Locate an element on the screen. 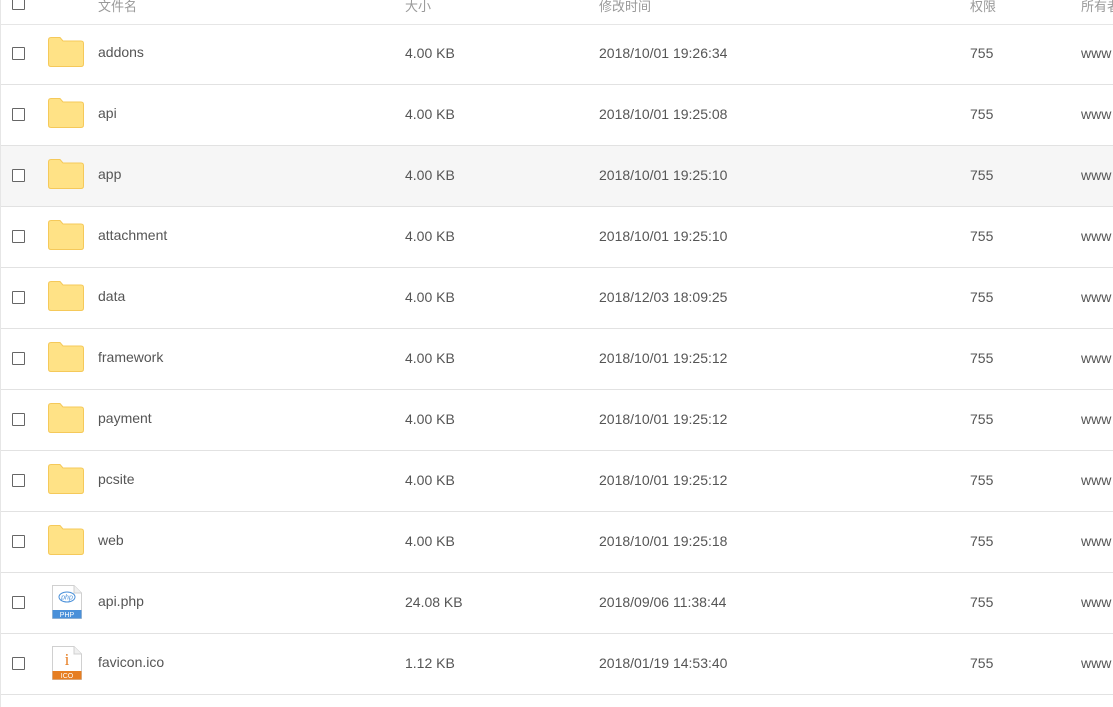 This screenshot has width=1113, height=707. file-modified-time: 2018/10/01 19:26:34 is located at coordinates (663, 53).